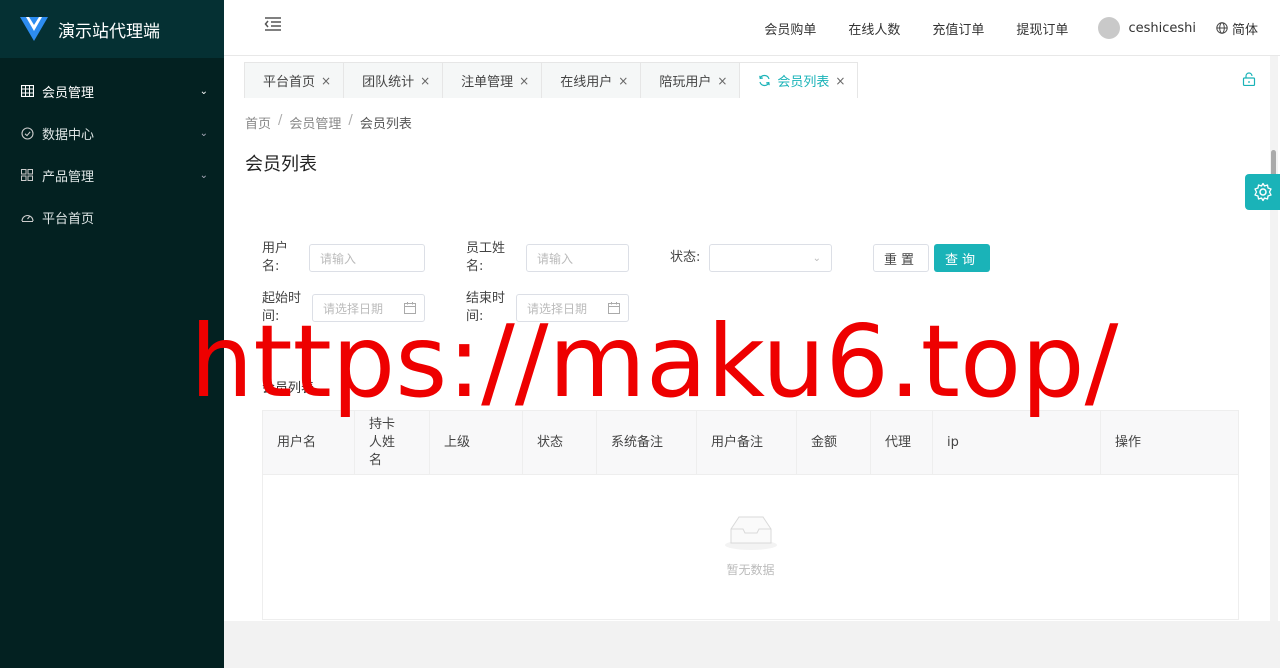  I want to click on username-input: 请输入, so click(367, 258).